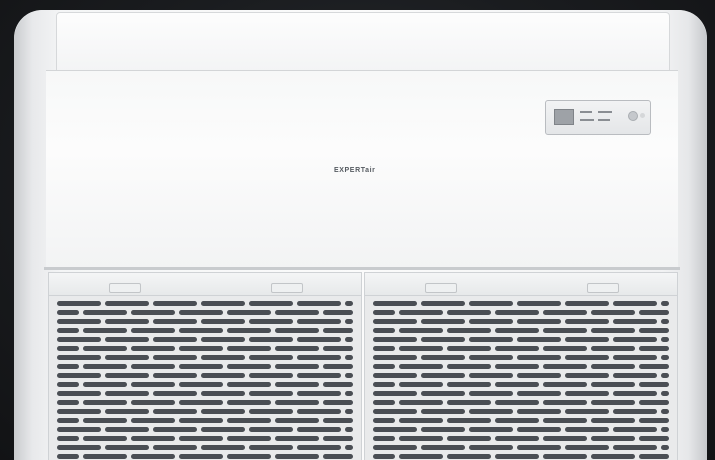 The image size is (715, 460). I want to click on indicator-mark, so click(586, 112).